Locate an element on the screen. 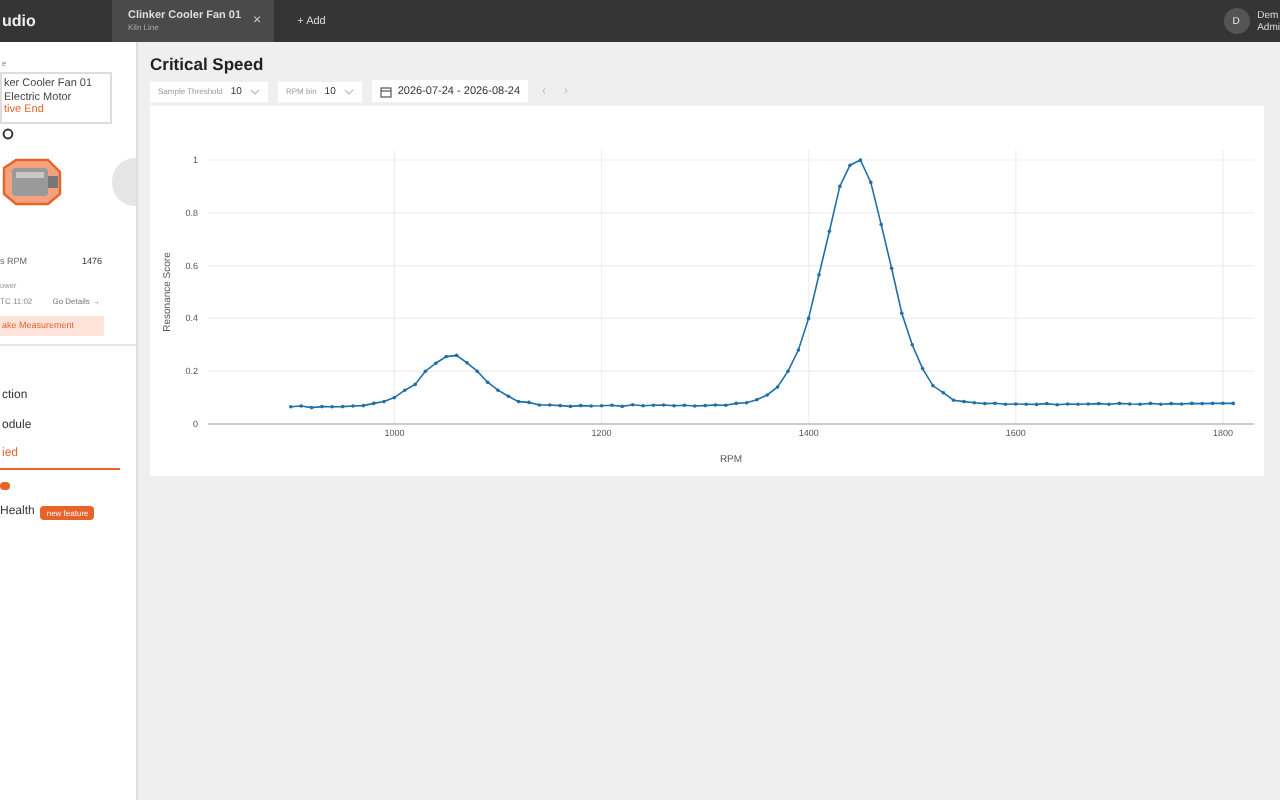 The width and height of the screenshot is (1280, 800). ring-icon is located at coordinates (8, 133).